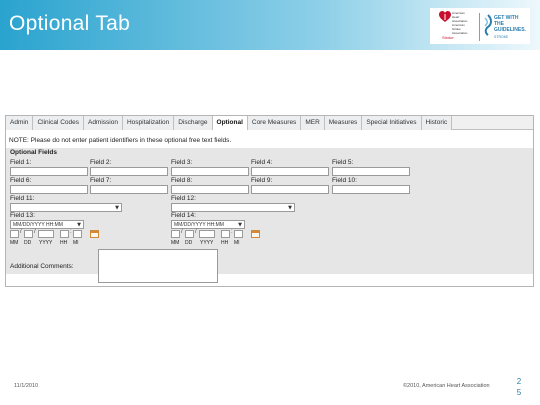  I want to click on field-8-input, so click(210, 189).